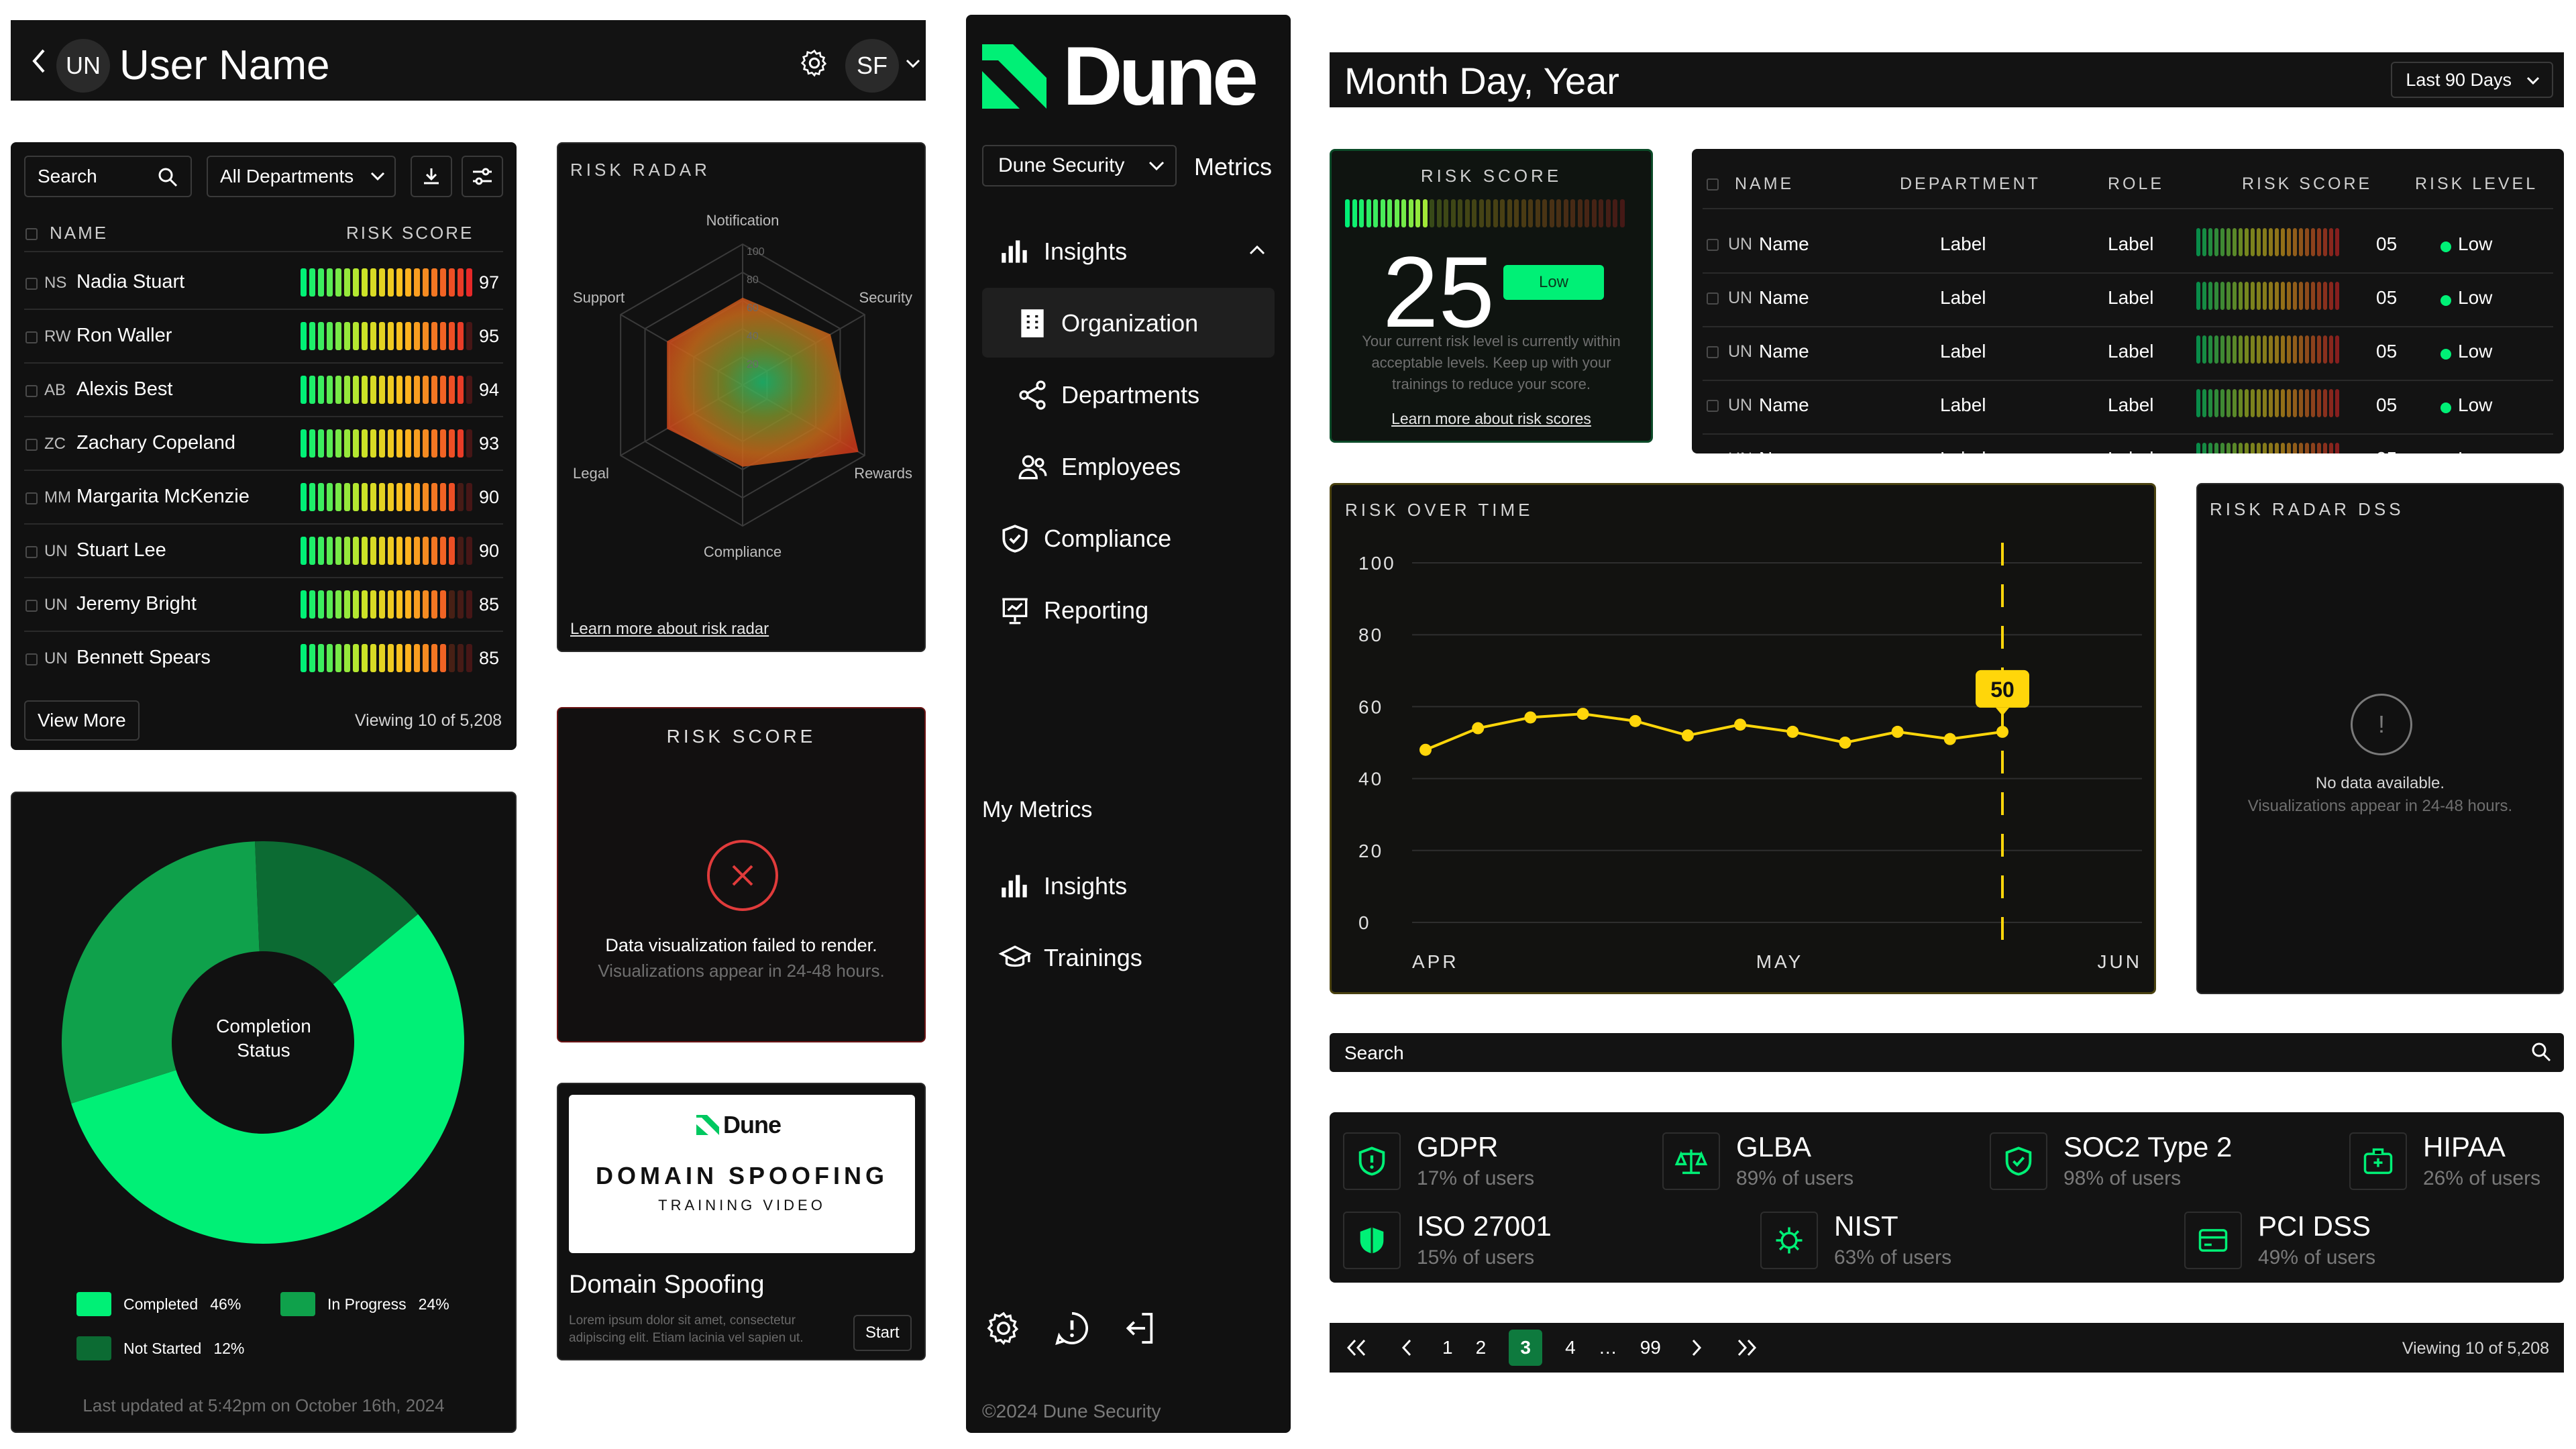 This screenshot has height=1449, width=2576. Describe the element at coordinates (1963, 351) in the screenshot. I see `row-department: Label` at that location.